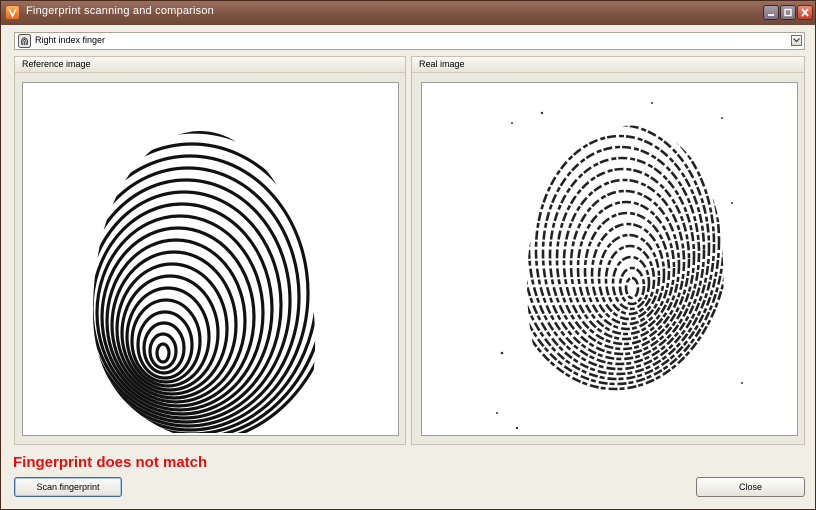 This screenshot has height=510, width=816. Describe the element at coordinates (110, 462) in the screenshot. I see `match-status: Fingerprint does not match` at that location.